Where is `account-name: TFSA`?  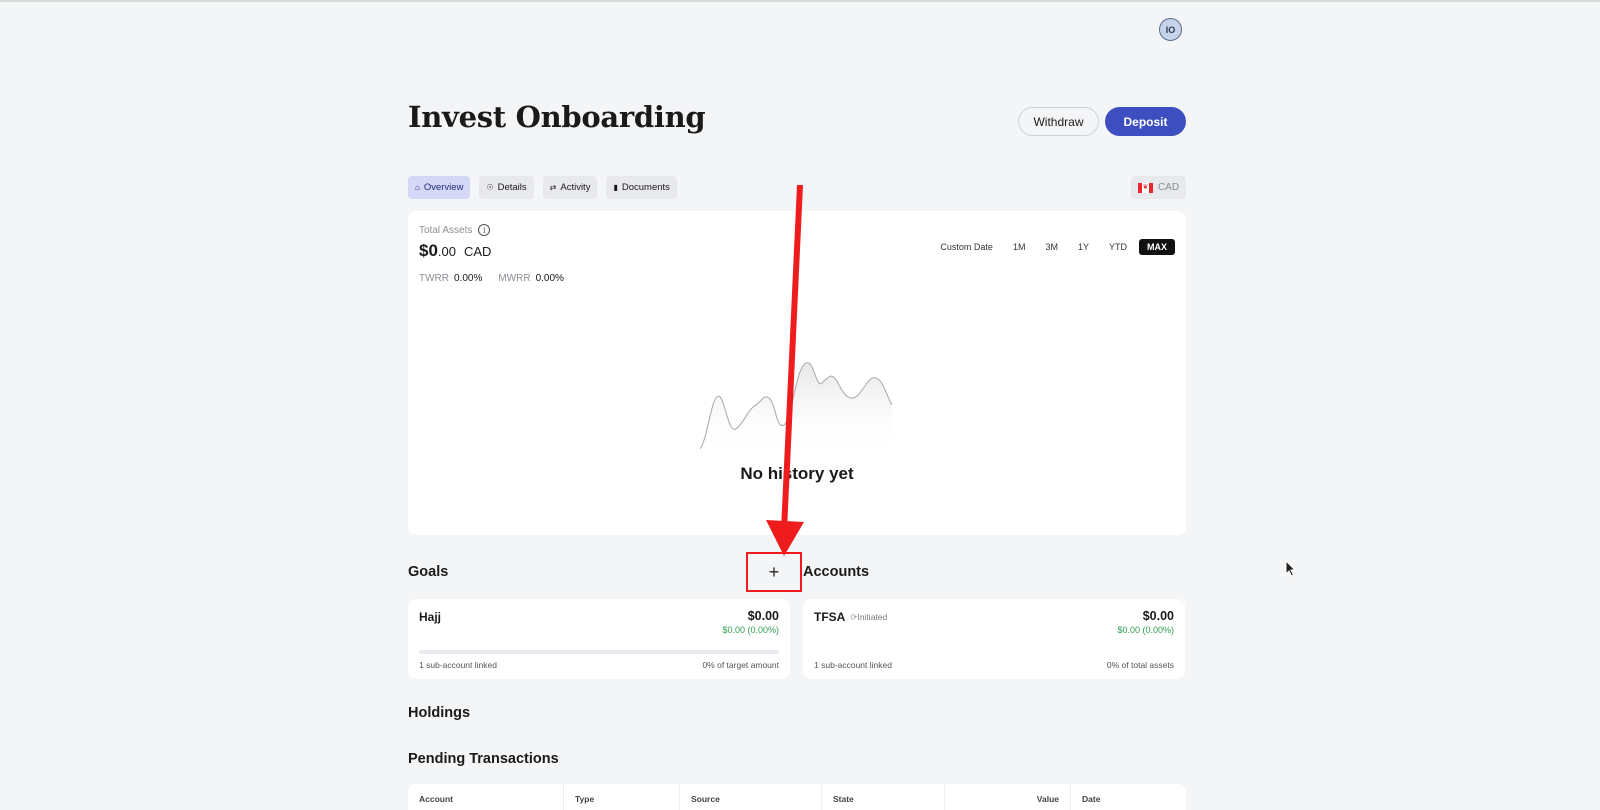 account-name: TFSA is located at coordinates (830, 617).